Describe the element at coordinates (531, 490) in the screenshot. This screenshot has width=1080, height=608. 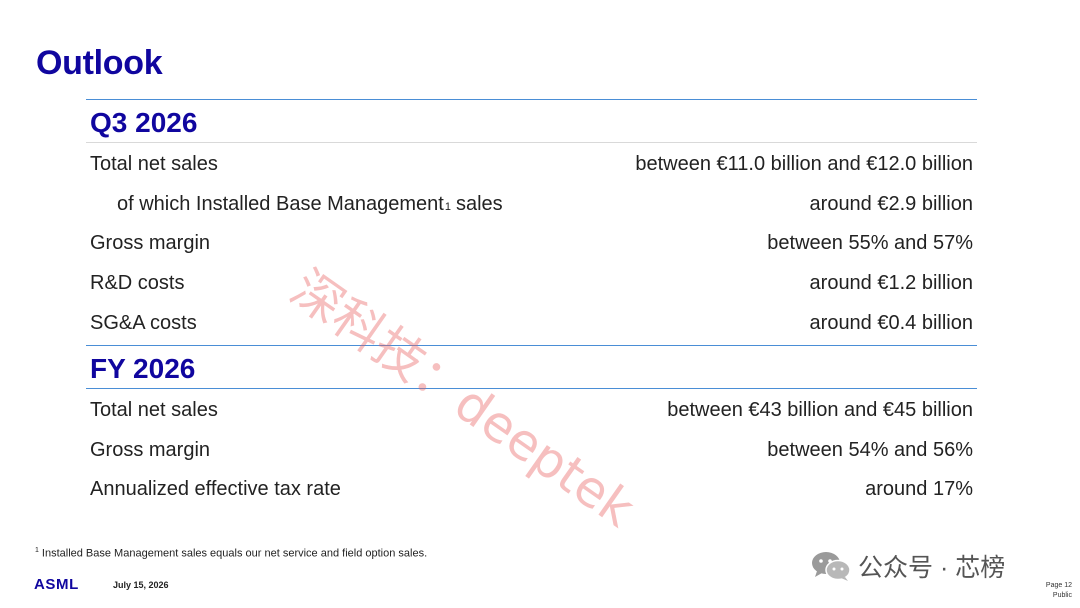
I see `table-row: Annualized effective tax rate around 17%` at that location.